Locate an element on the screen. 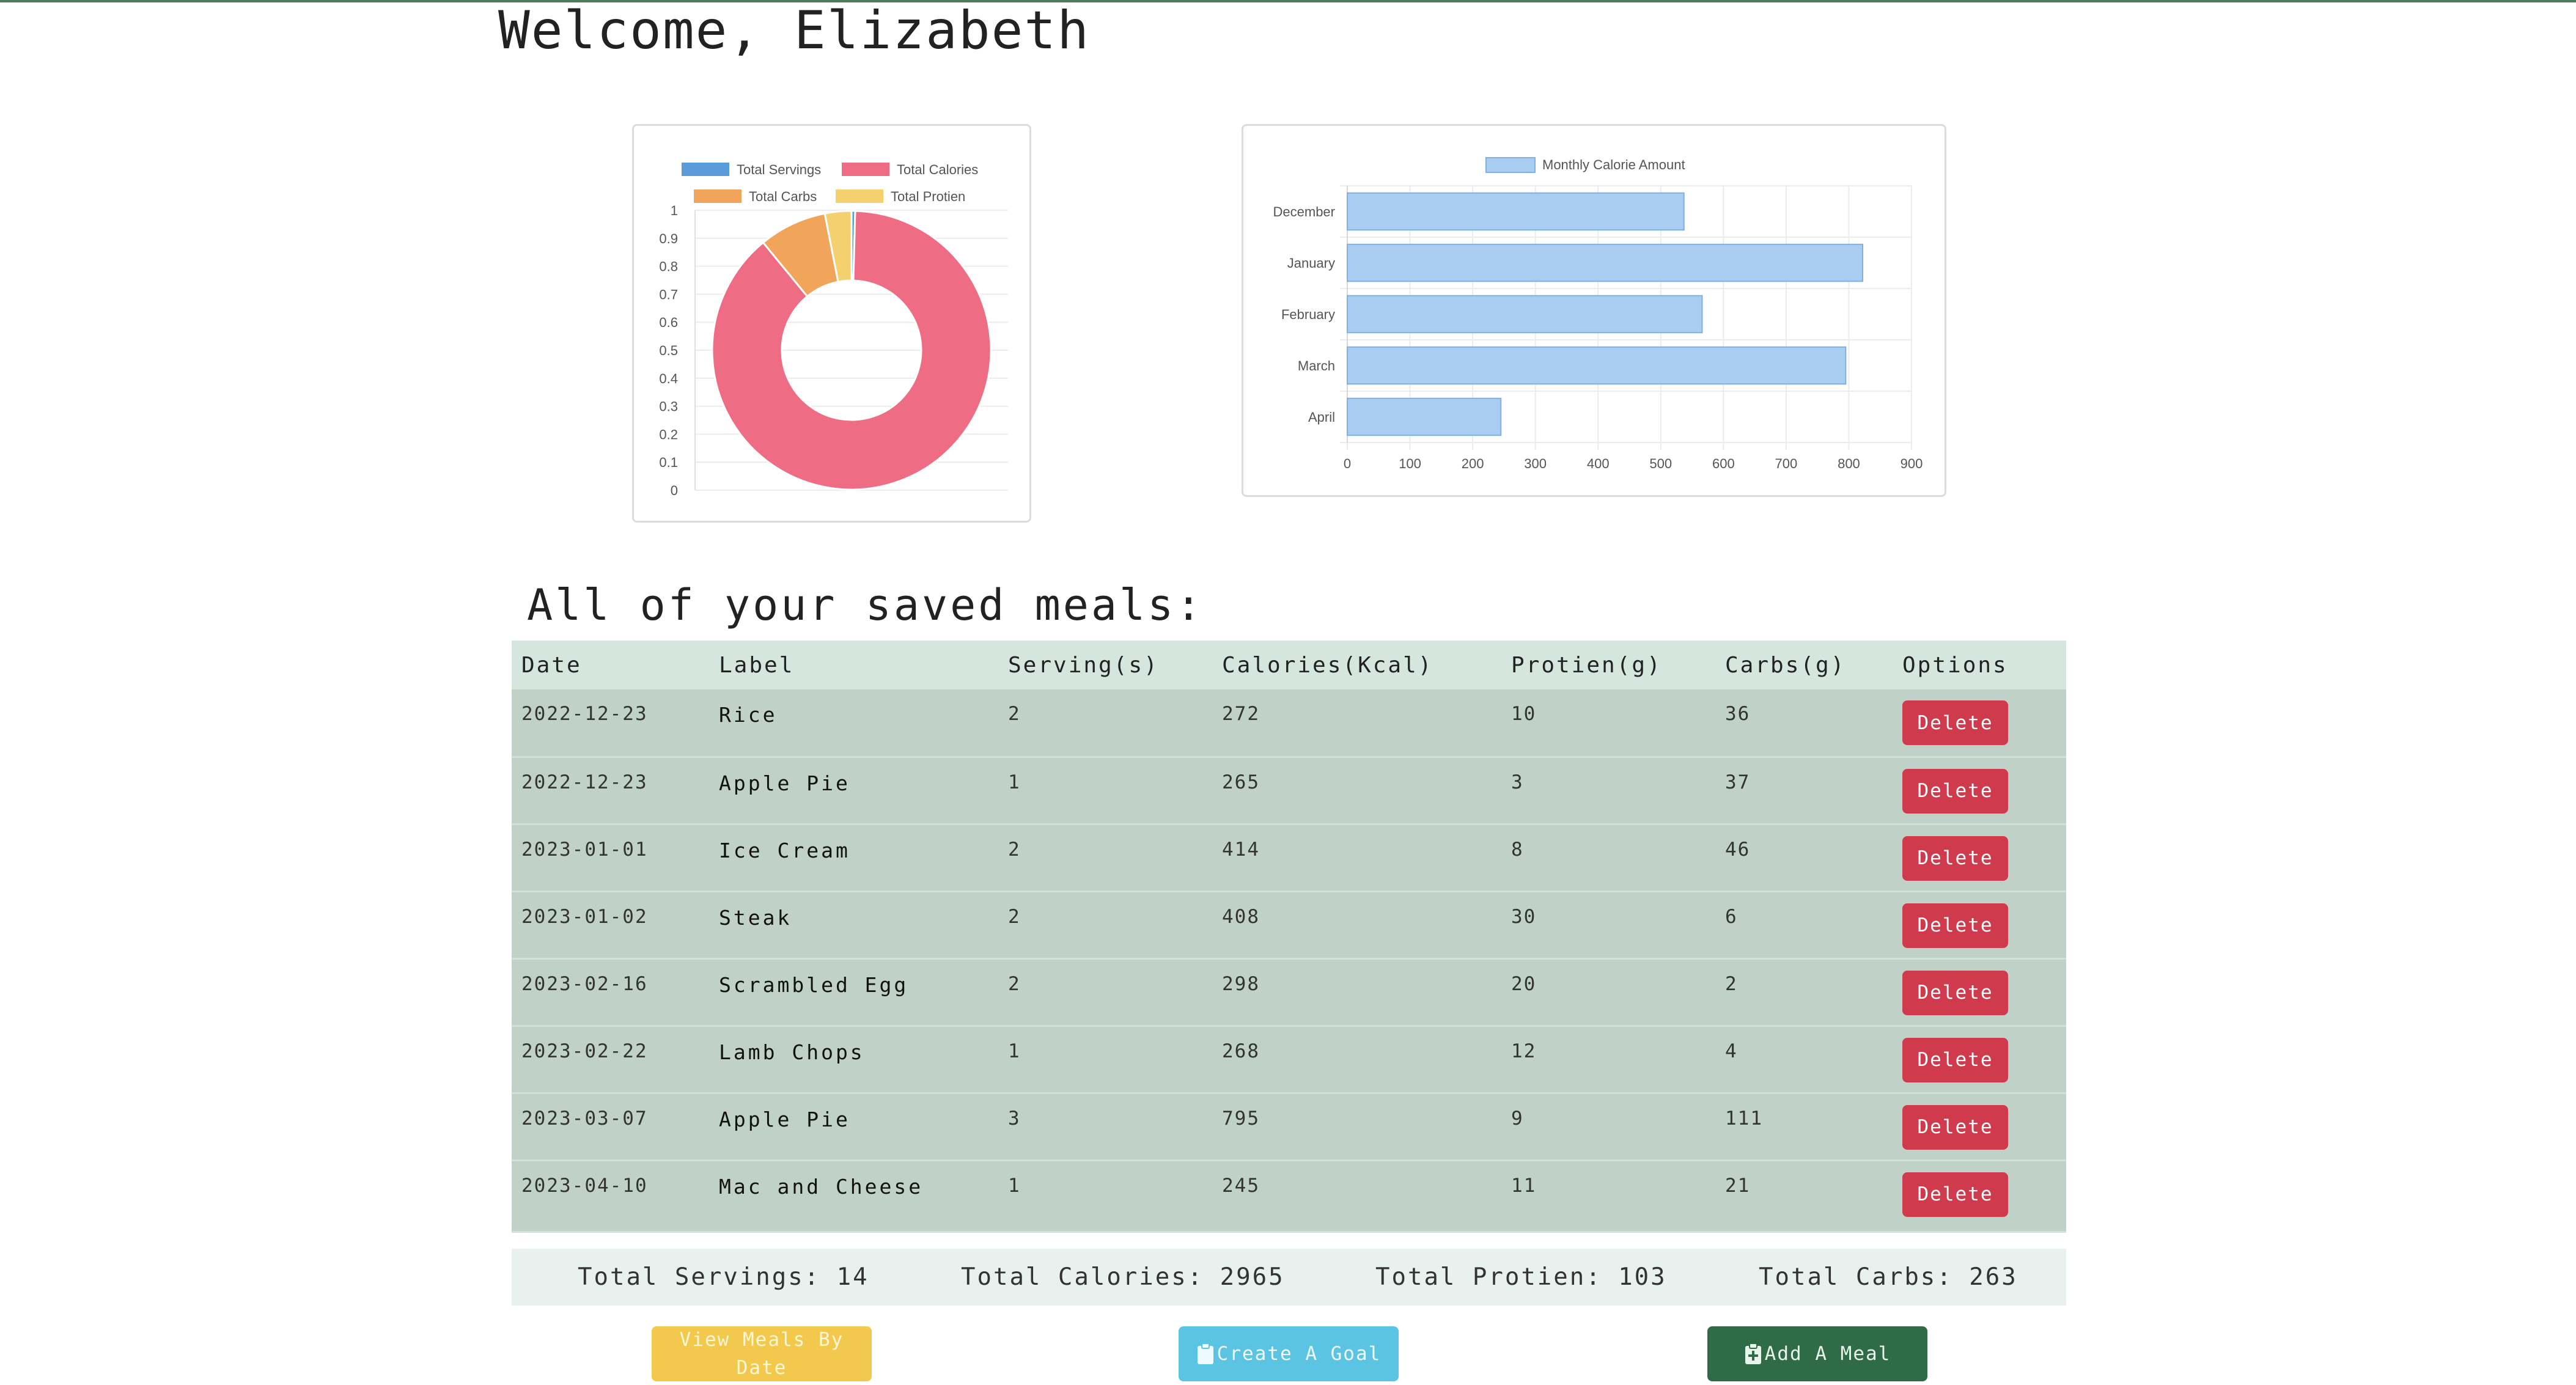 The height and width of the screenshot is (1385, 2576). x-tick-label: 100 is located at coordinates (1410, 463).